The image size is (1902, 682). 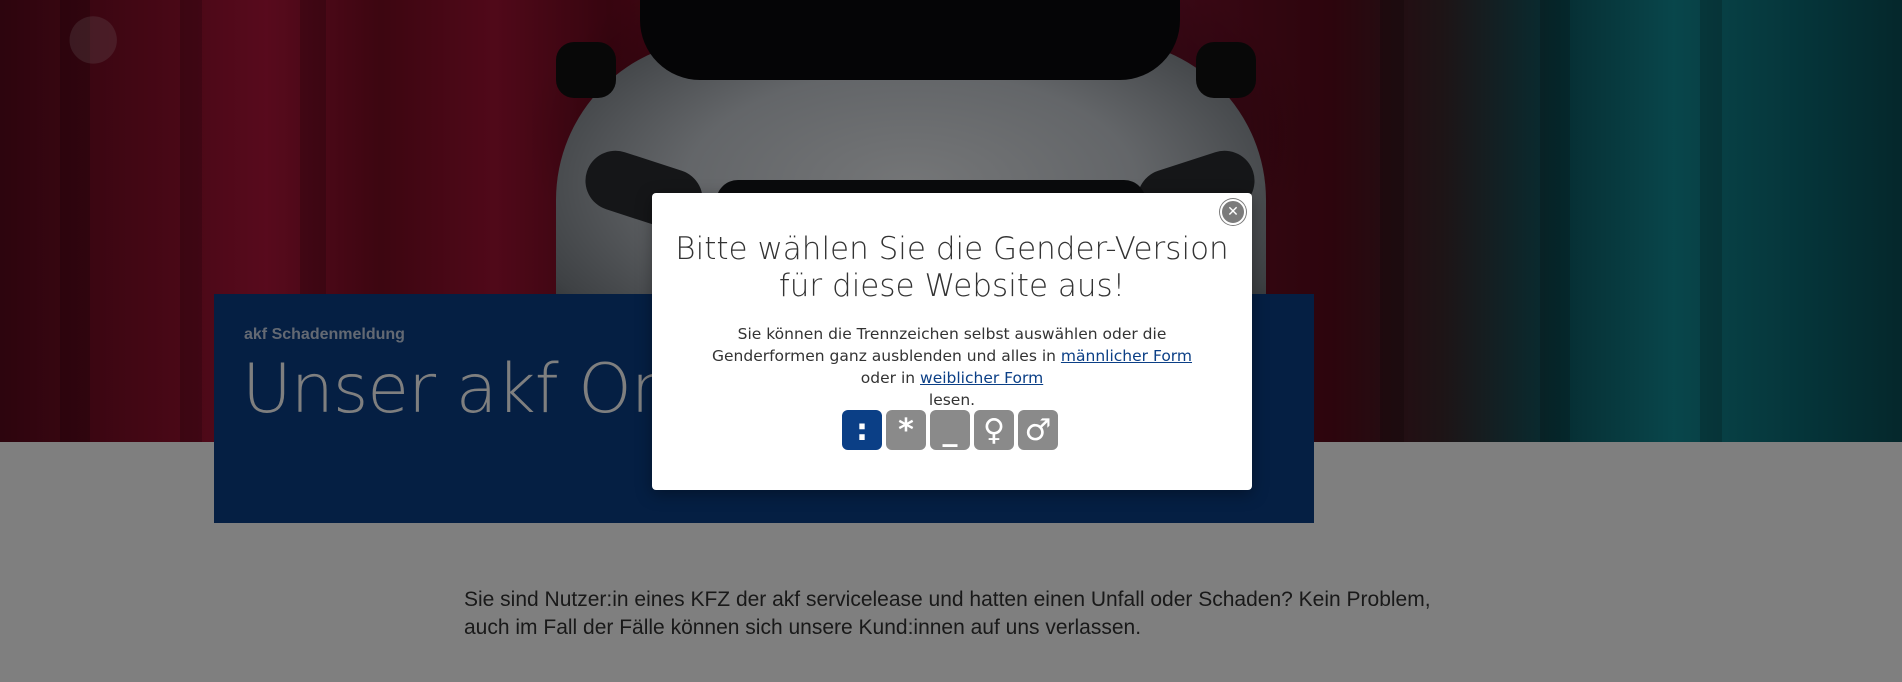 I want to click on dialog-title-line-2: für diese Website aus!, so click(x=952, y=286).